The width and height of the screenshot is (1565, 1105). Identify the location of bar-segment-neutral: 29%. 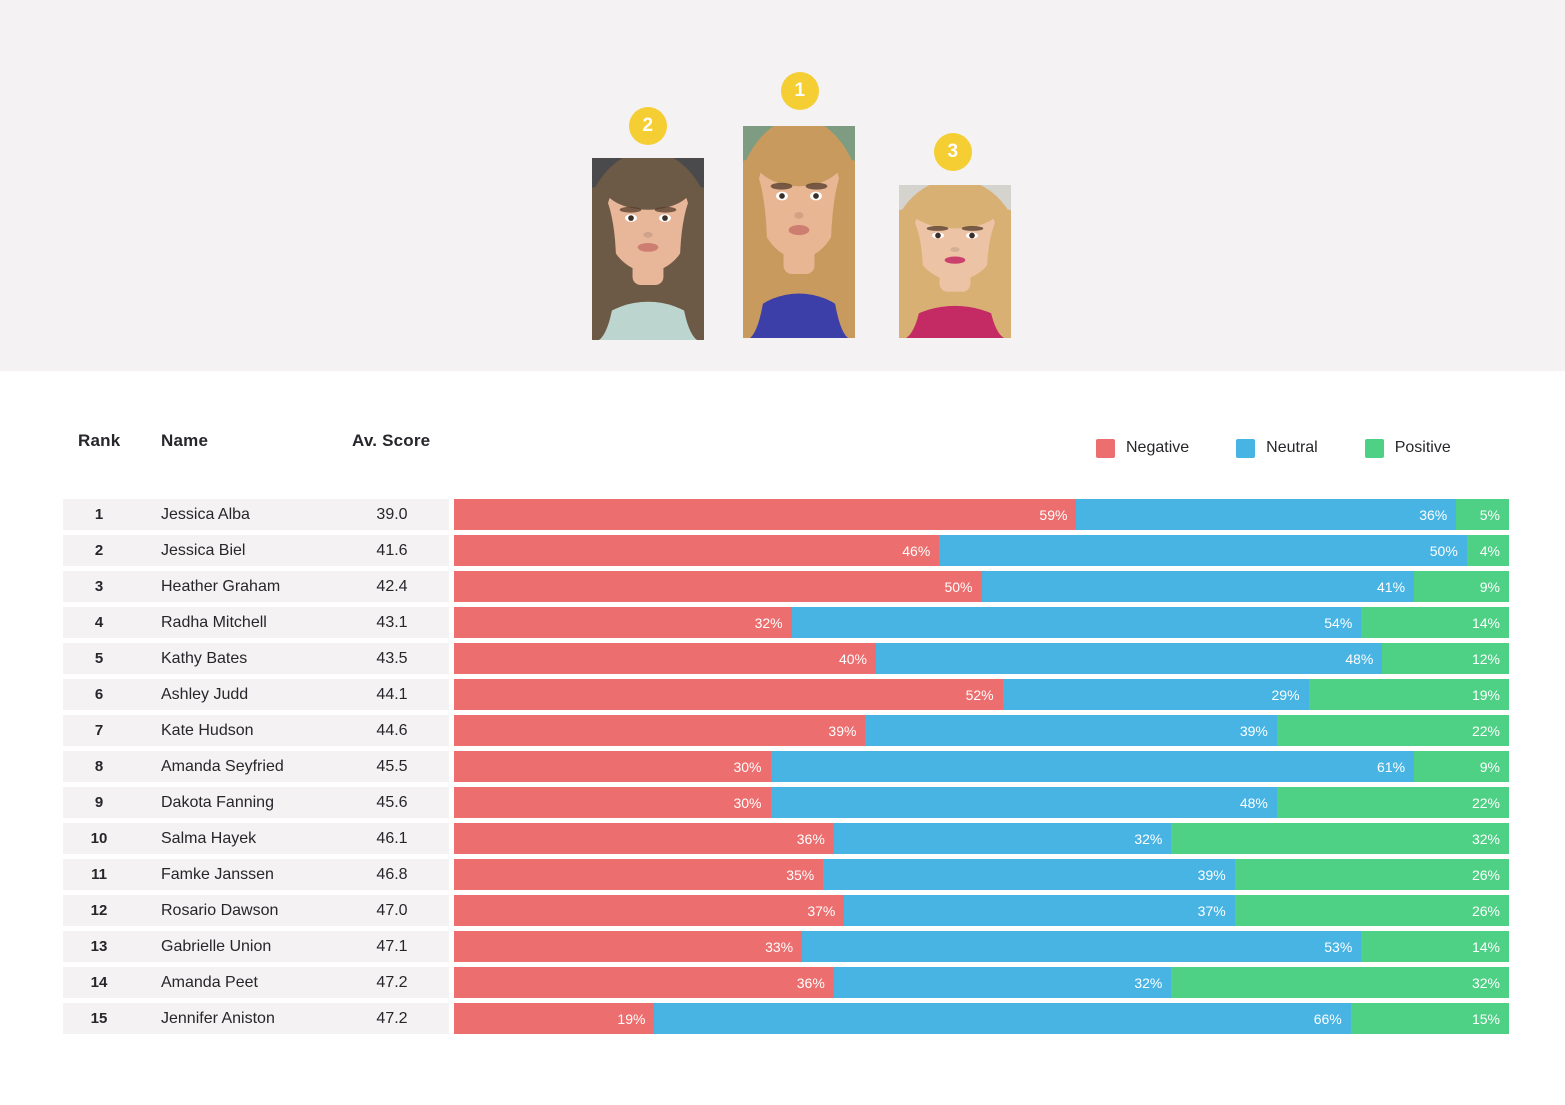
(1155, 694).